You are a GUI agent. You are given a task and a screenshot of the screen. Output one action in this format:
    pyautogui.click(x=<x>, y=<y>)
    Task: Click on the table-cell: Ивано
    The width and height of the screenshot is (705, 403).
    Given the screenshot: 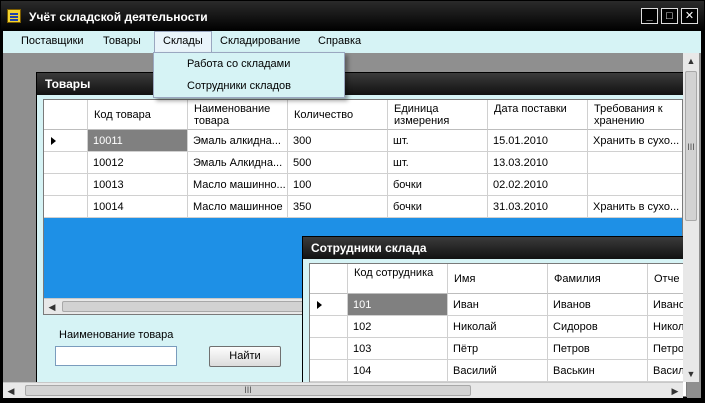 What is the action you would take?
    pyautogui.click(x=667, y=305)
    